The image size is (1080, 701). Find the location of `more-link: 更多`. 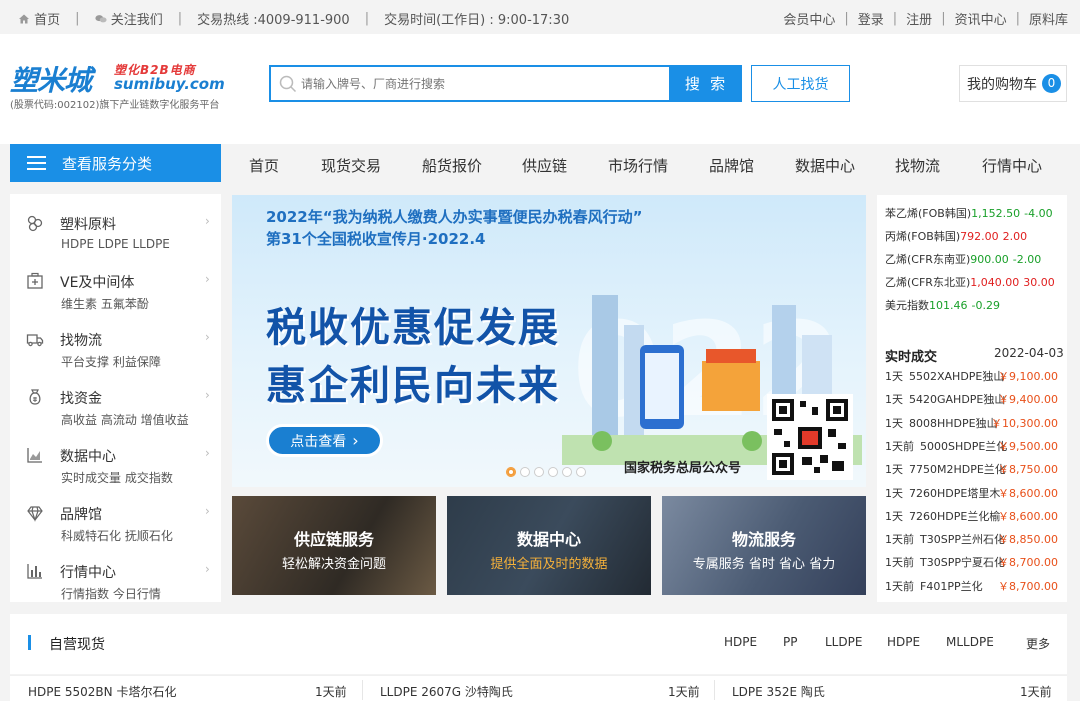

more-link: 更多 is located at coordinates (1038, 643).